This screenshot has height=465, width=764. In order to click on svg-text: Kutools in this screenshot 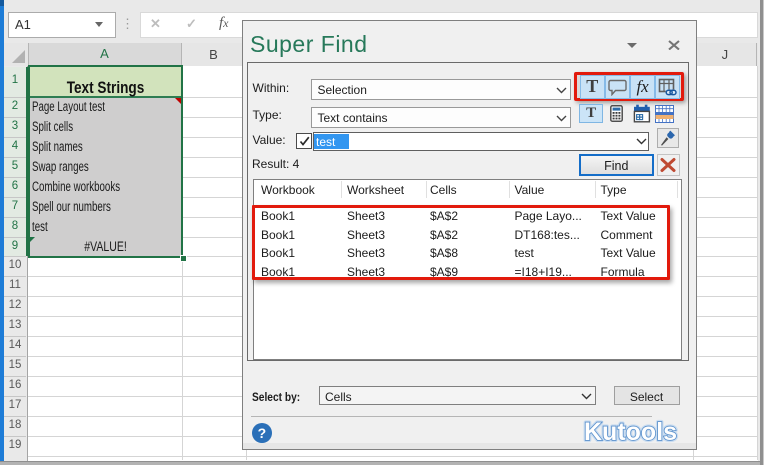, I will do `click(630, 432)`.